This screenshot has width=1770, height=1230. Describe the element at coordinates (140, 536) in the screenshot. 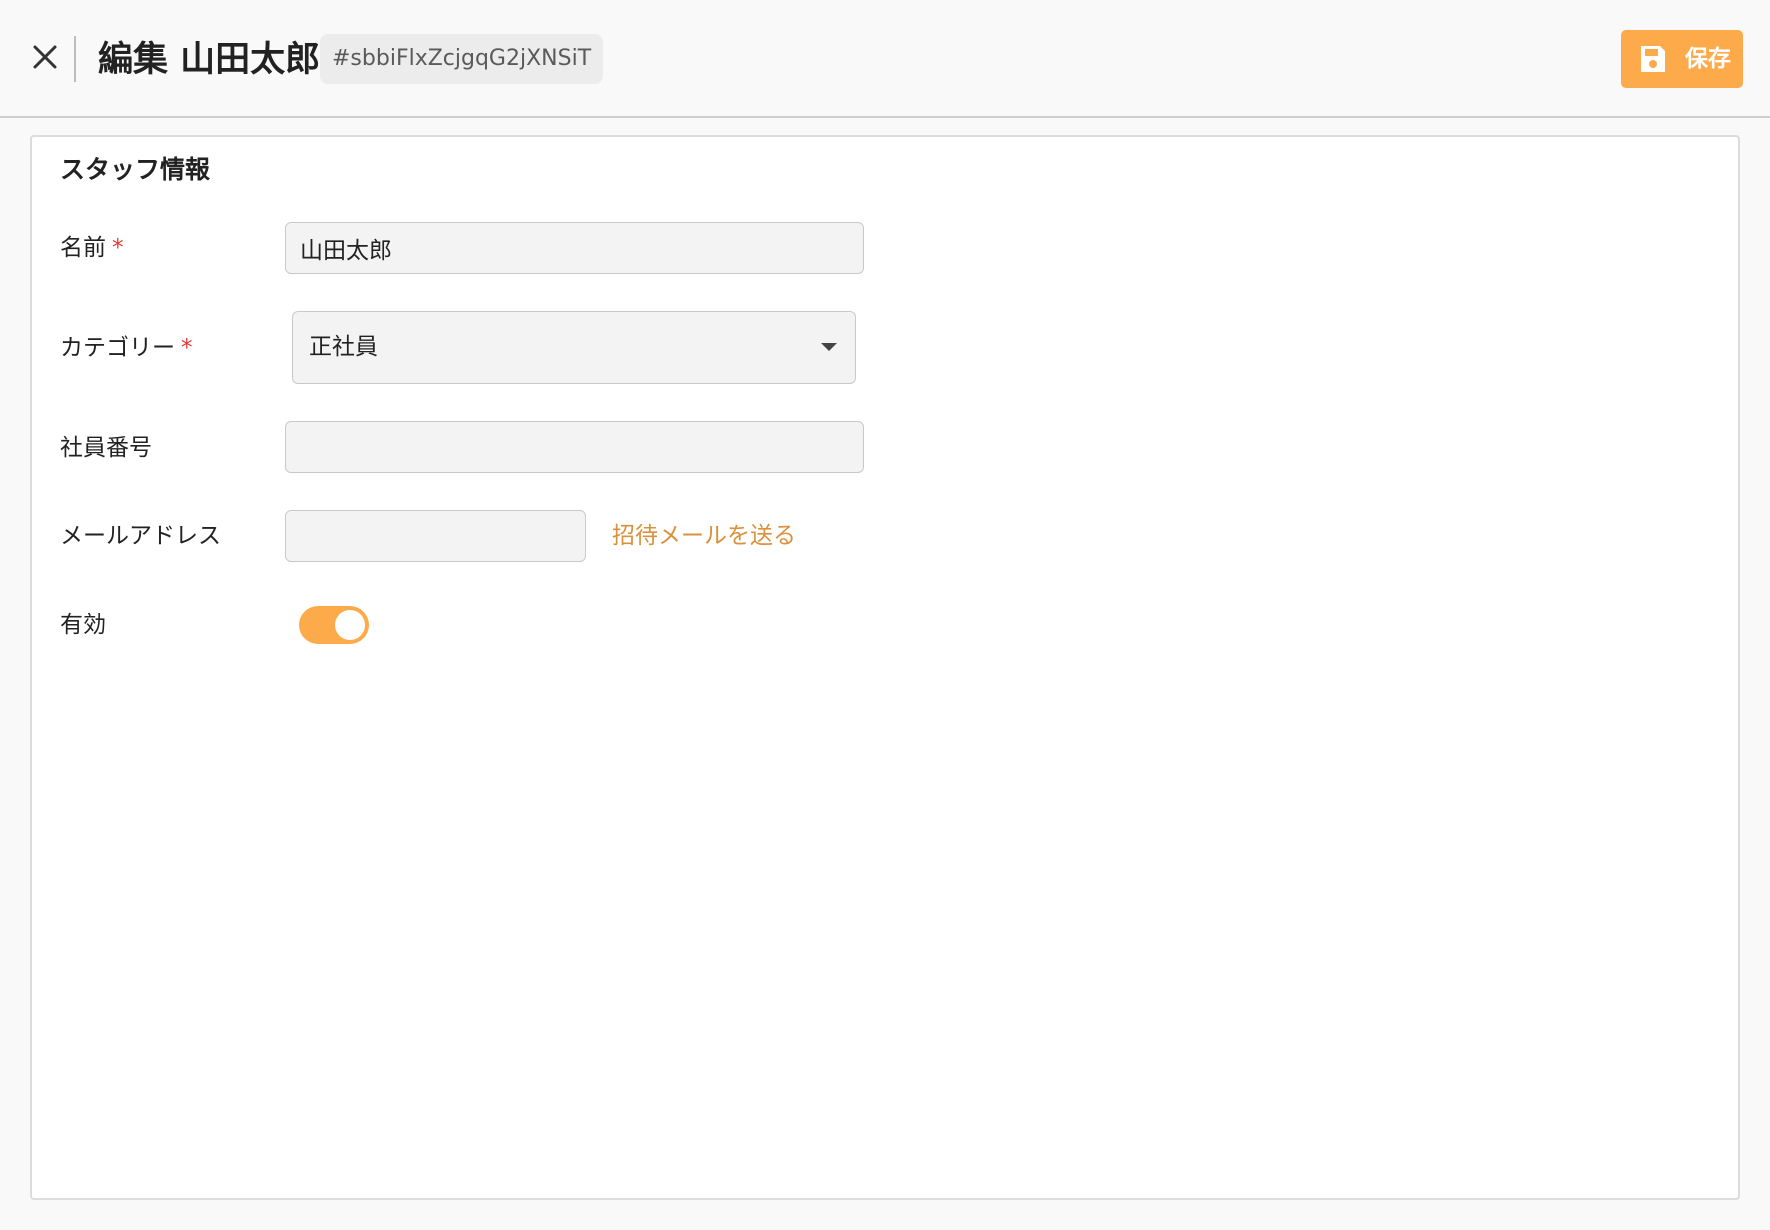

I see `email-label: メールアドレス` at that location.